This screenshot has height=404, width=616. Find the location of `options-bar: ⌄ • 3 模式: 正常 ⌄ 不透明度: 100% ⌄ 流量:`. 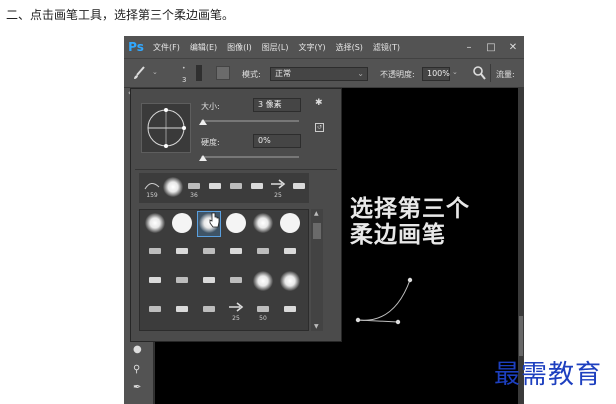

options-bar: ⌄ • 3 模式: 正常 ⌄ 不透明度: 100% ⌄ 流量: is located at coordinates (324, 73).